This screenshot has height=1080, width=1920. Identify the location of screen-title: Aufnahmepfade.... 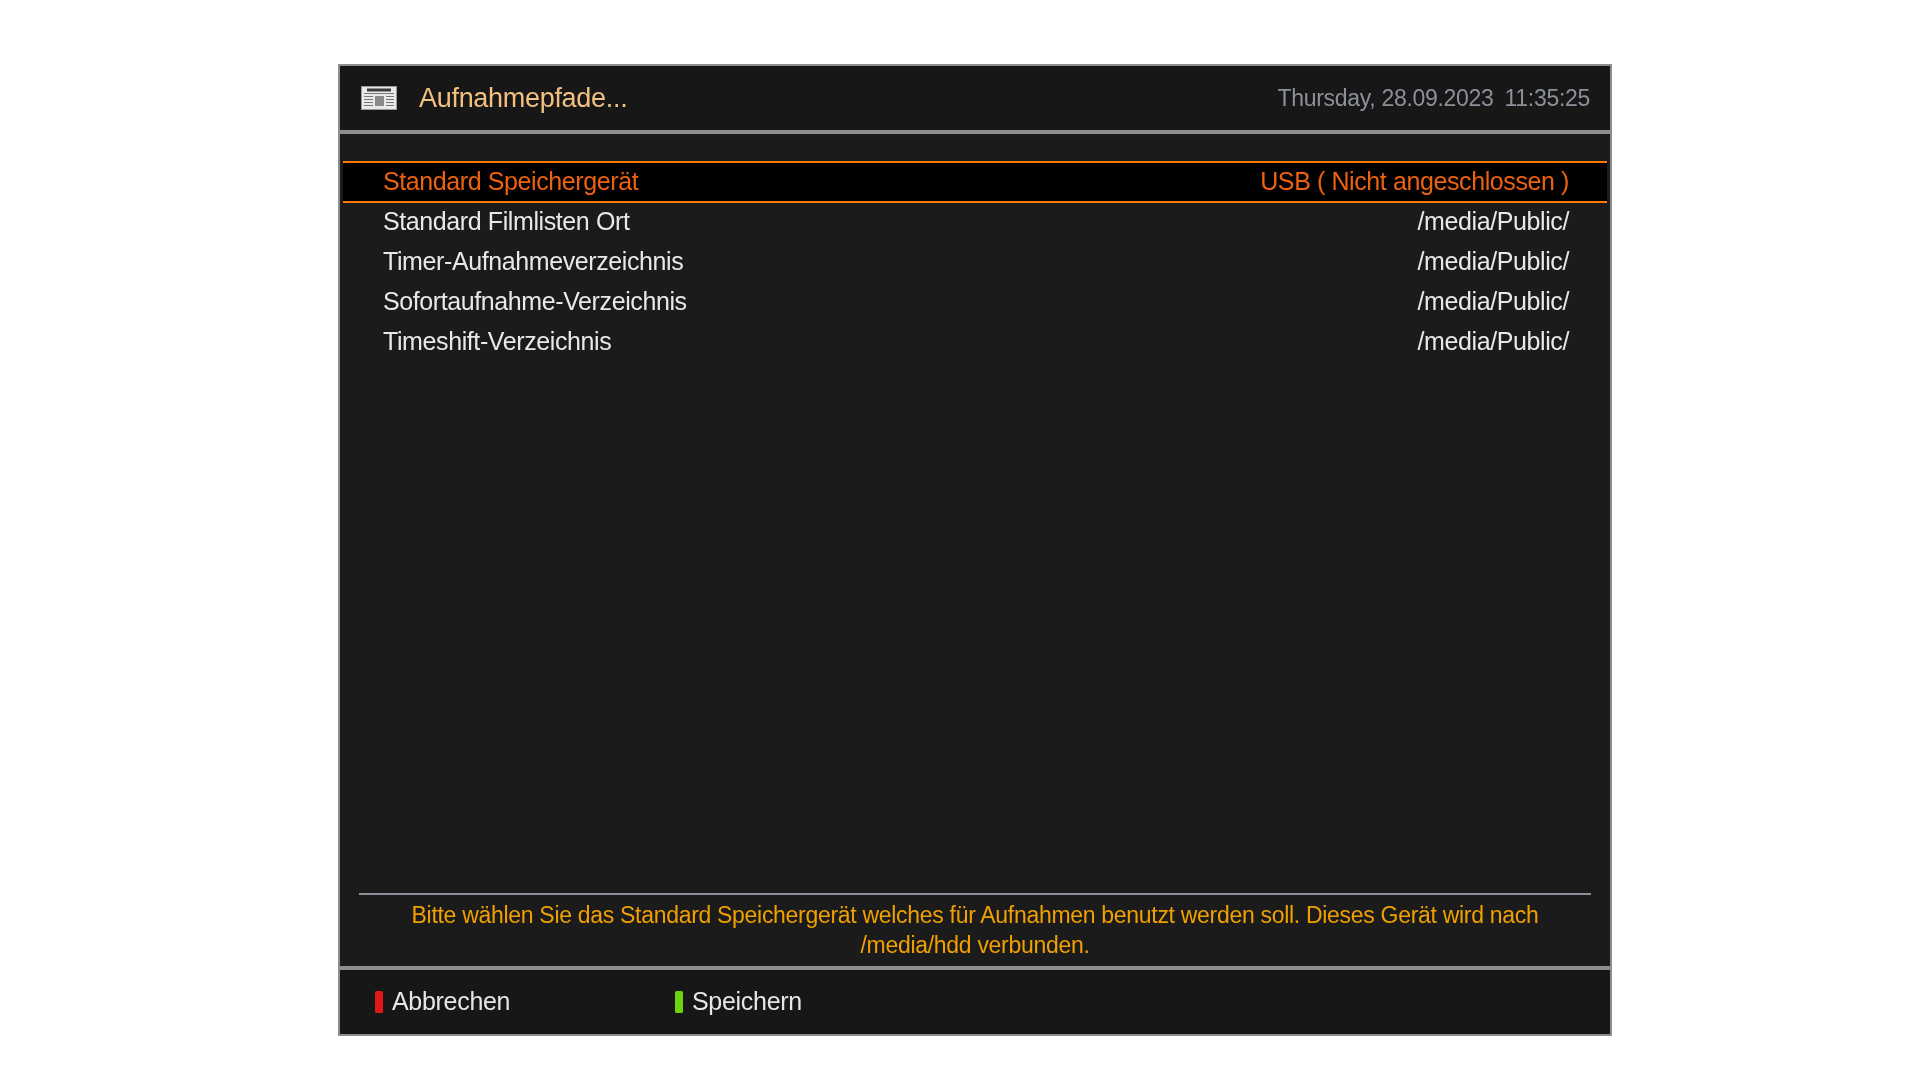
(523, 98).